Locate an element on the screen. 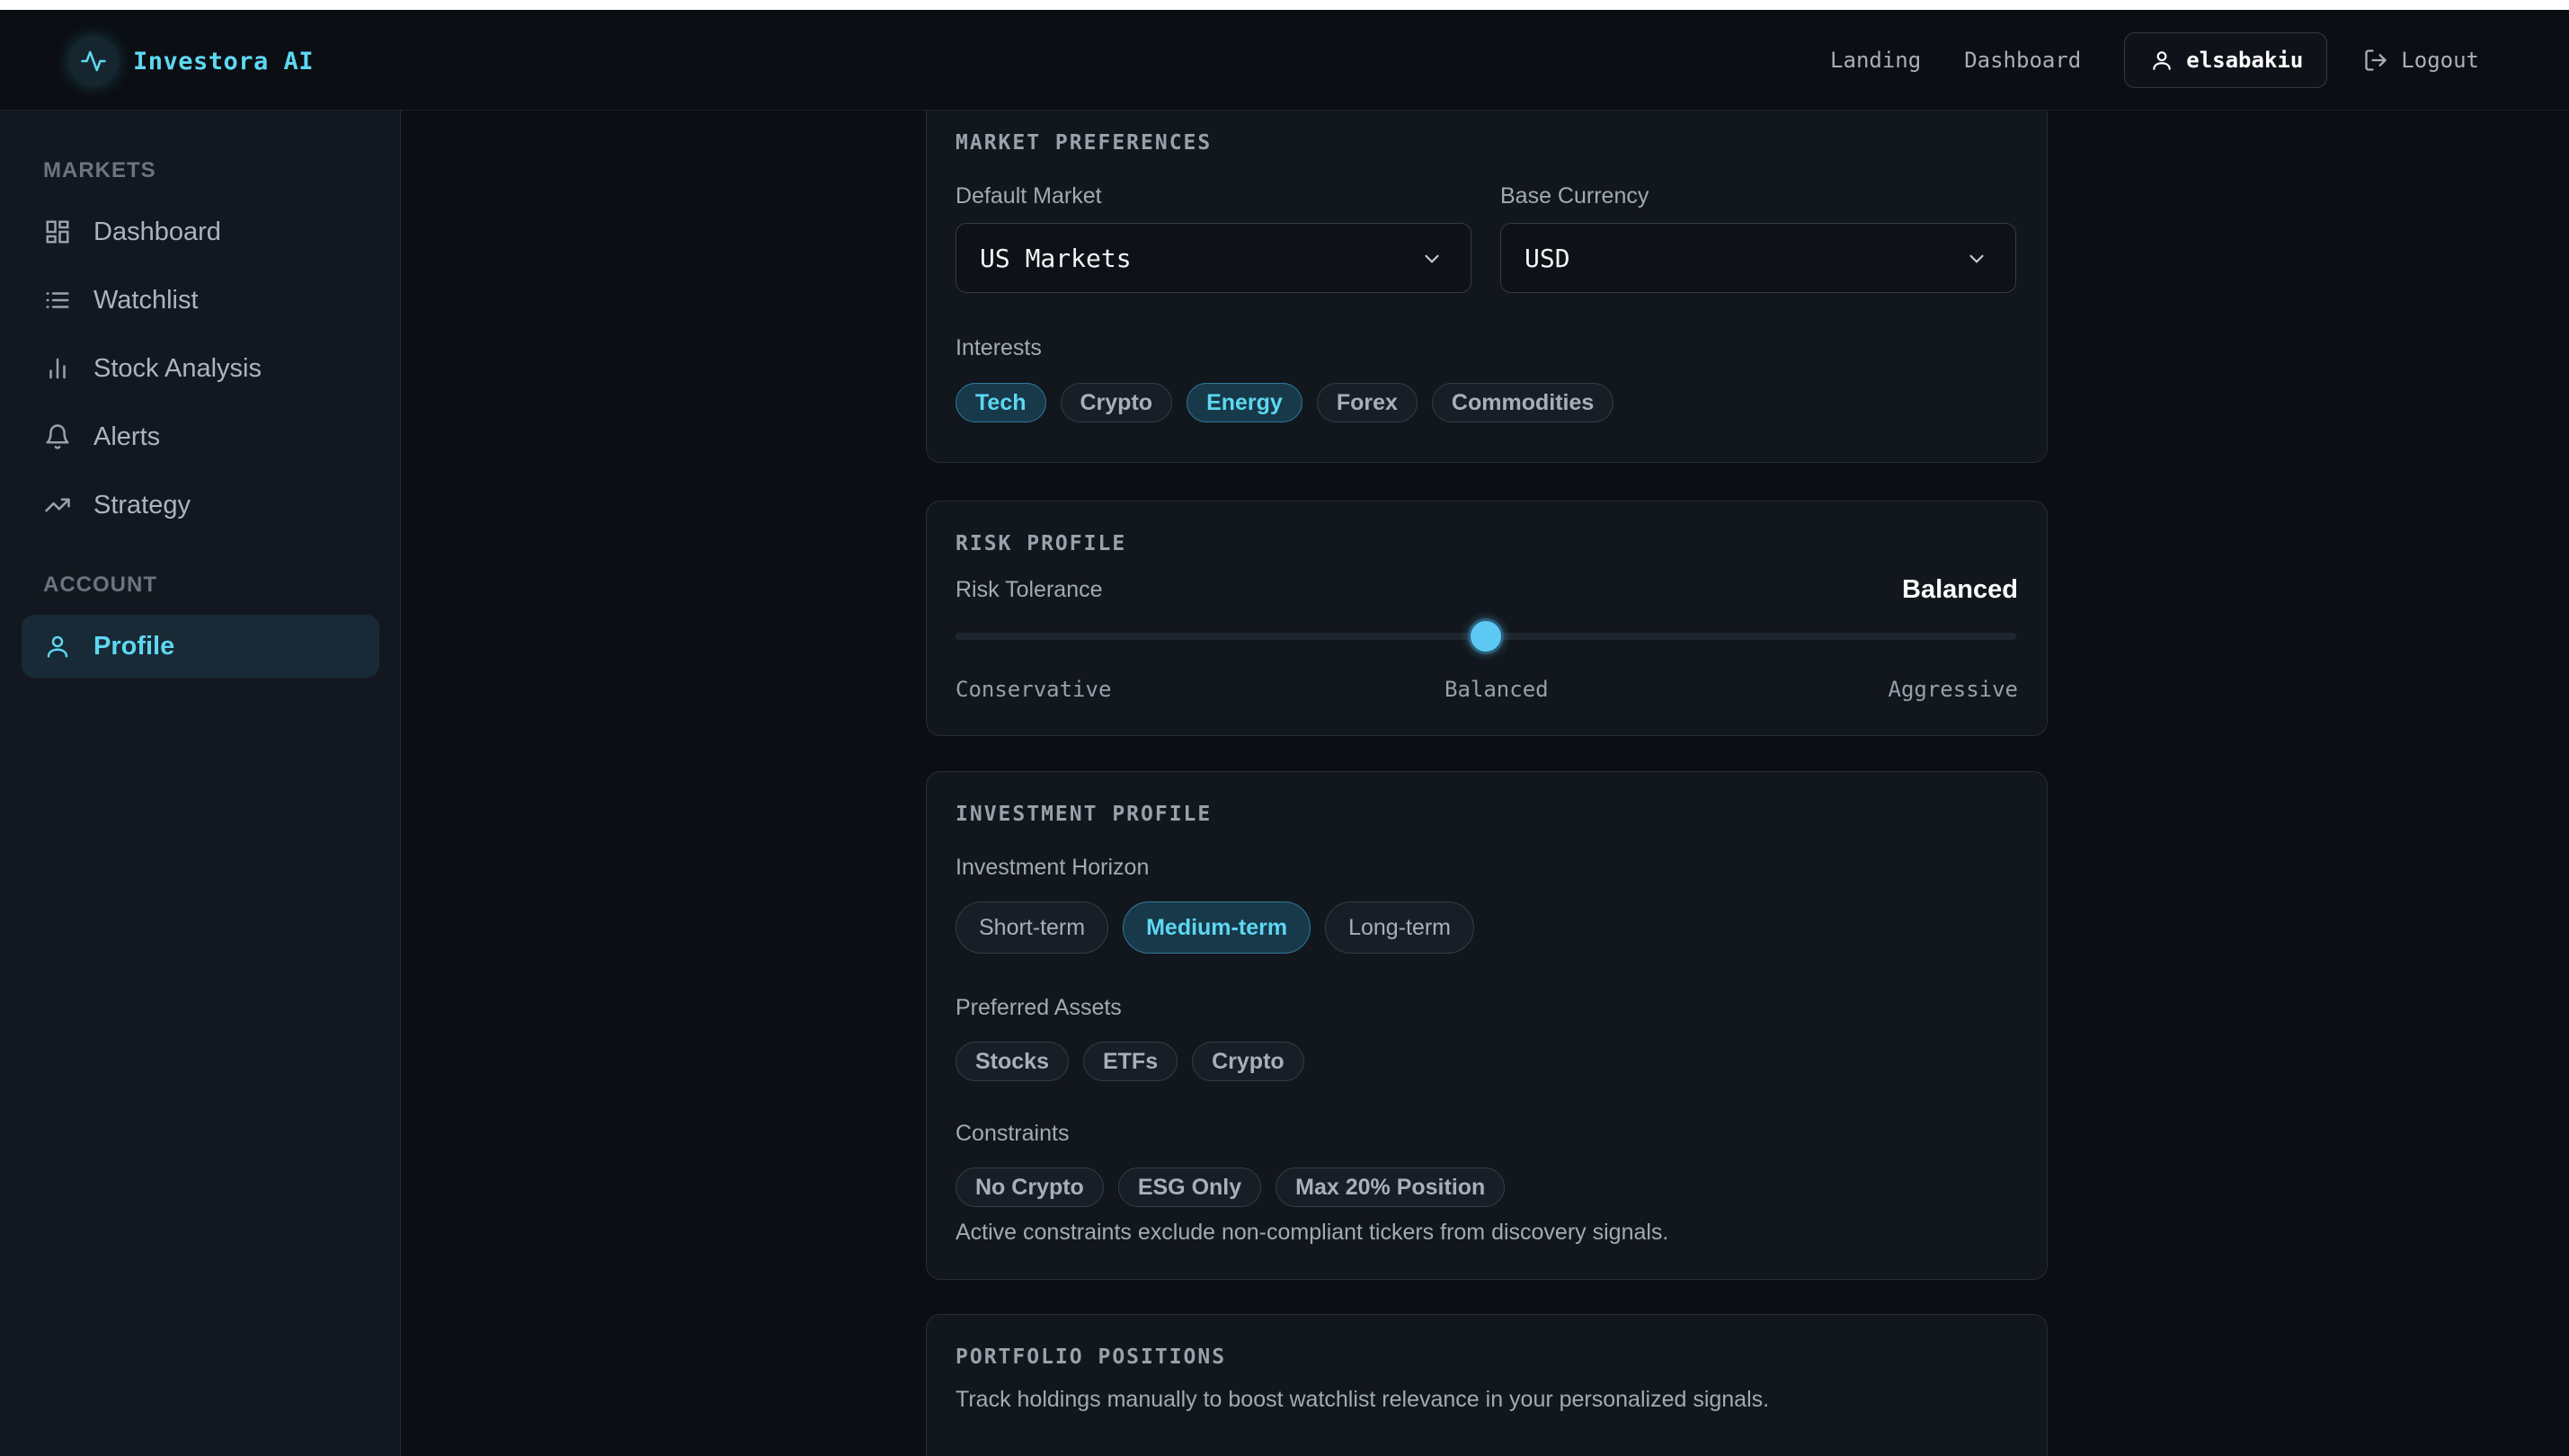 Image resolution: width=2569 pixels, height=1456 pixels. base-currency-value: USD is located at coordinates (1547, 258).